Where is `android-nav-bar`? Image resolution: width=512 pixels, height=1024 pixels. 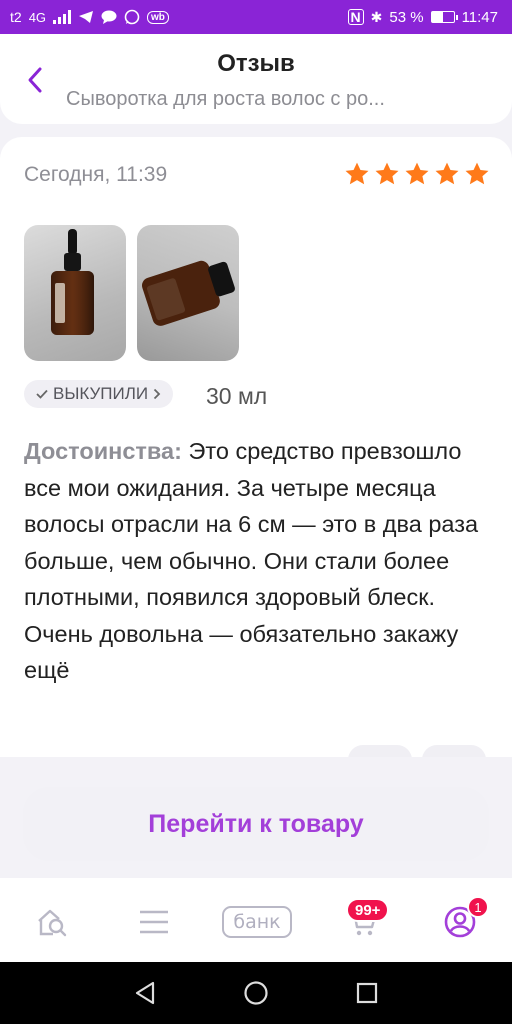
android-nav-bar is located at coordinates (256, 993).